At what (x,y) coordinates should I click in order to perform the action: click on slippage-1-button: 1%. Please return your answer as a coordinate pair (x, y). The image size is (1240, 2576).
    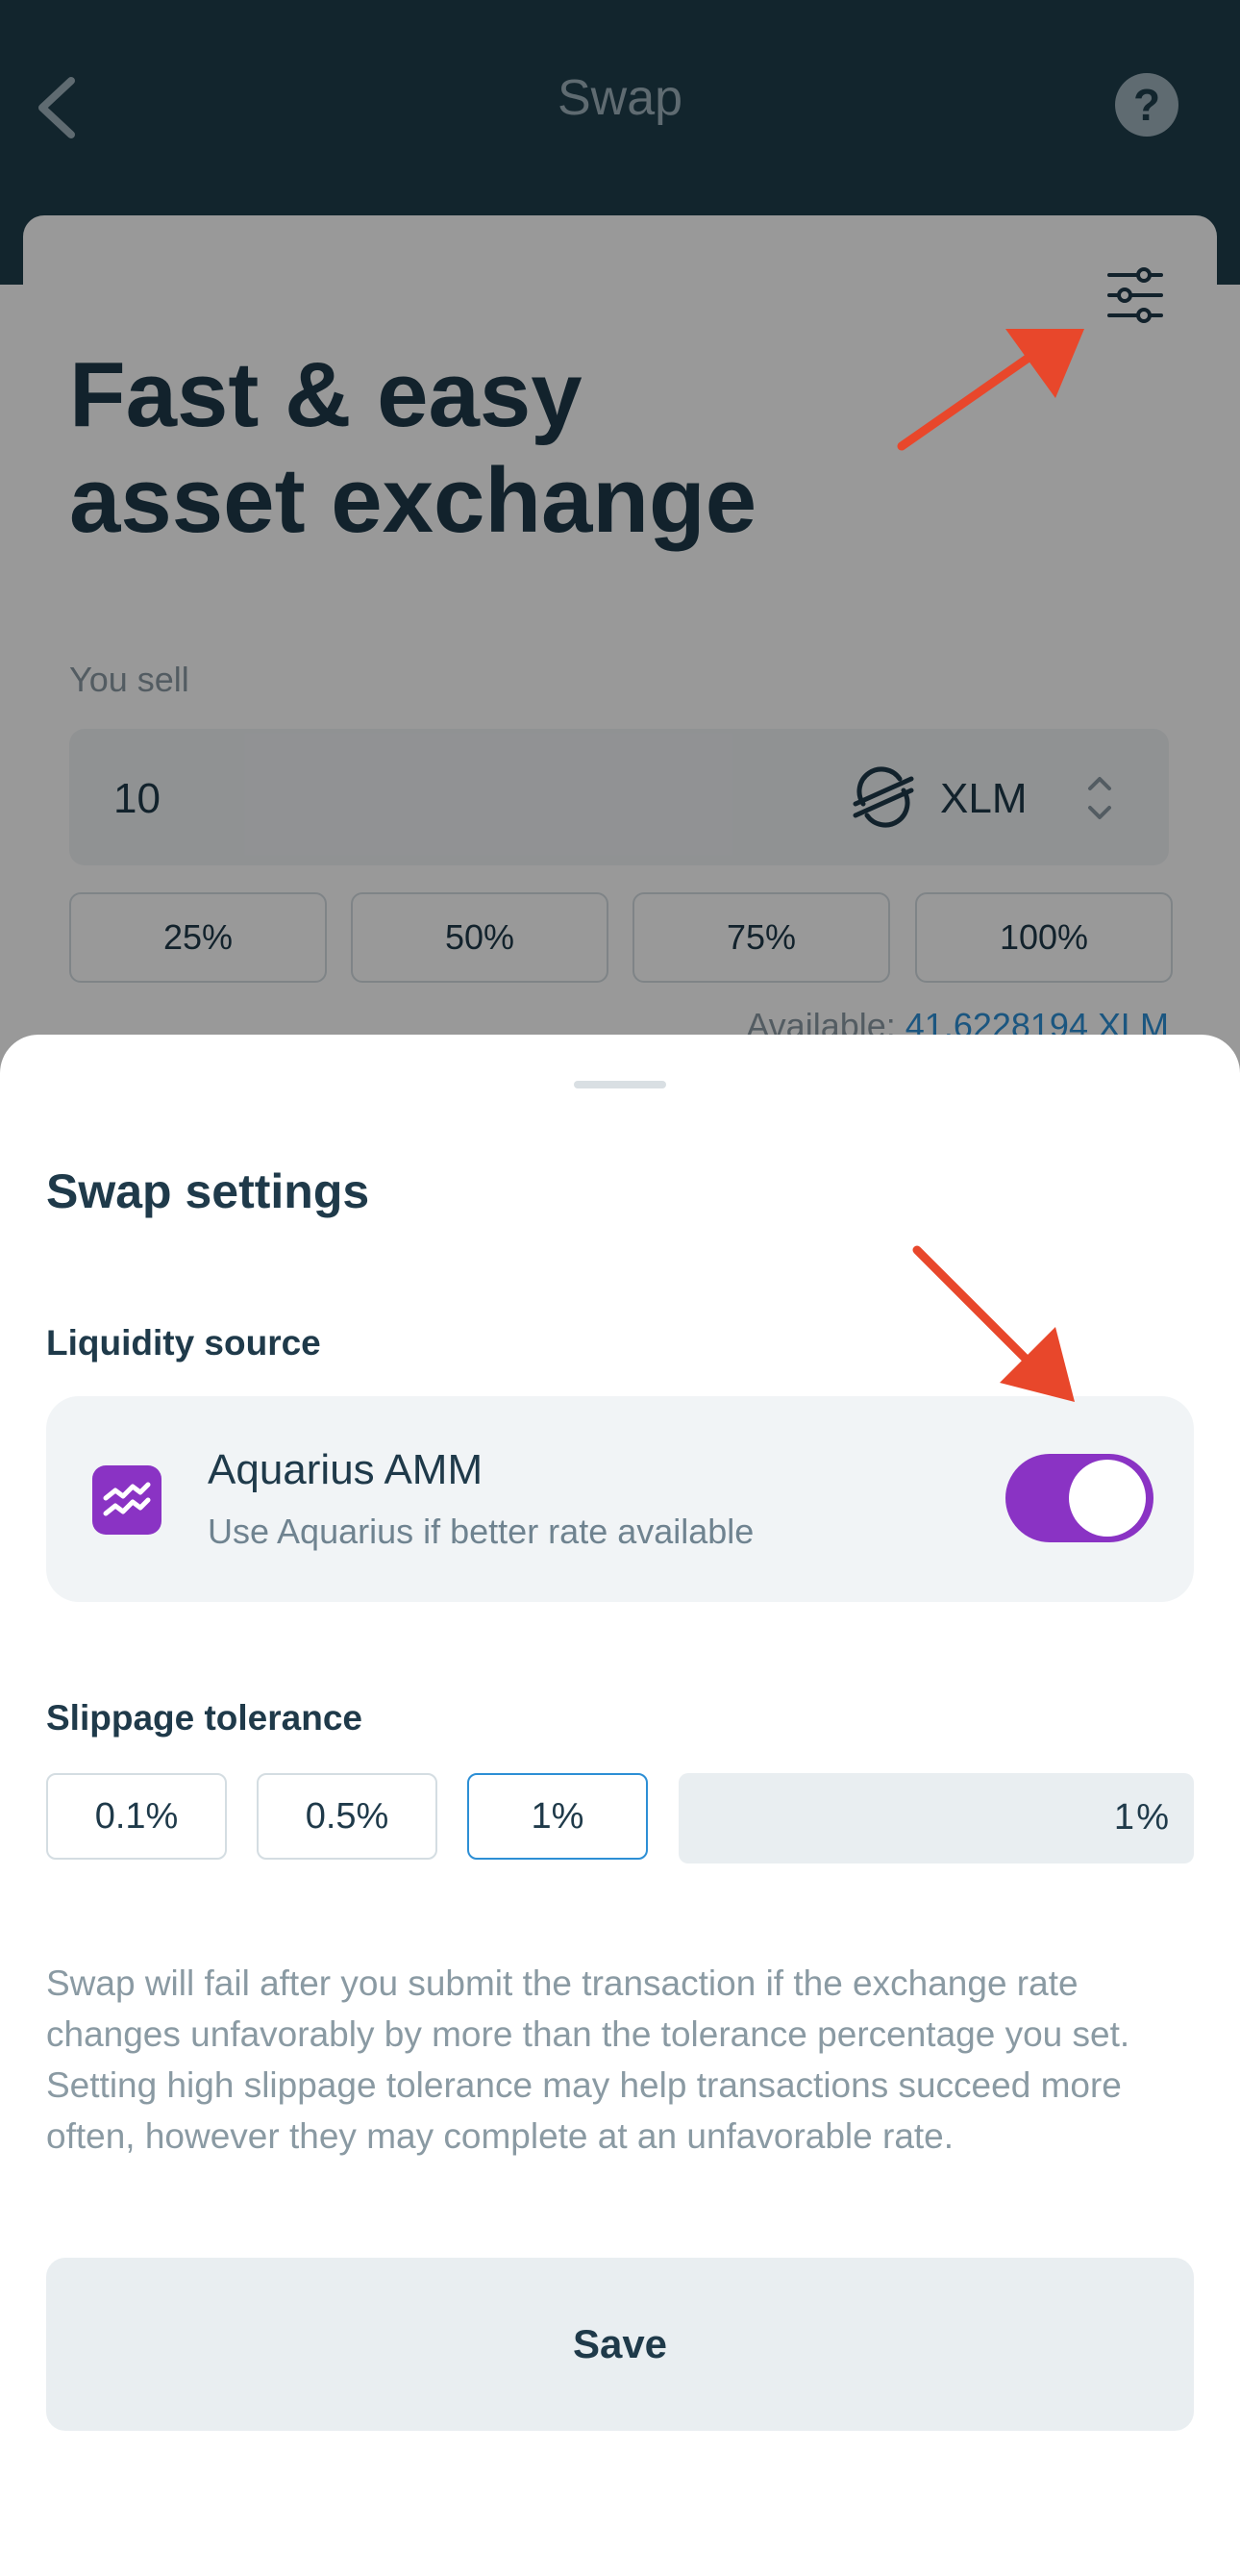
    Looking at the image, I should click on (557, 1816).